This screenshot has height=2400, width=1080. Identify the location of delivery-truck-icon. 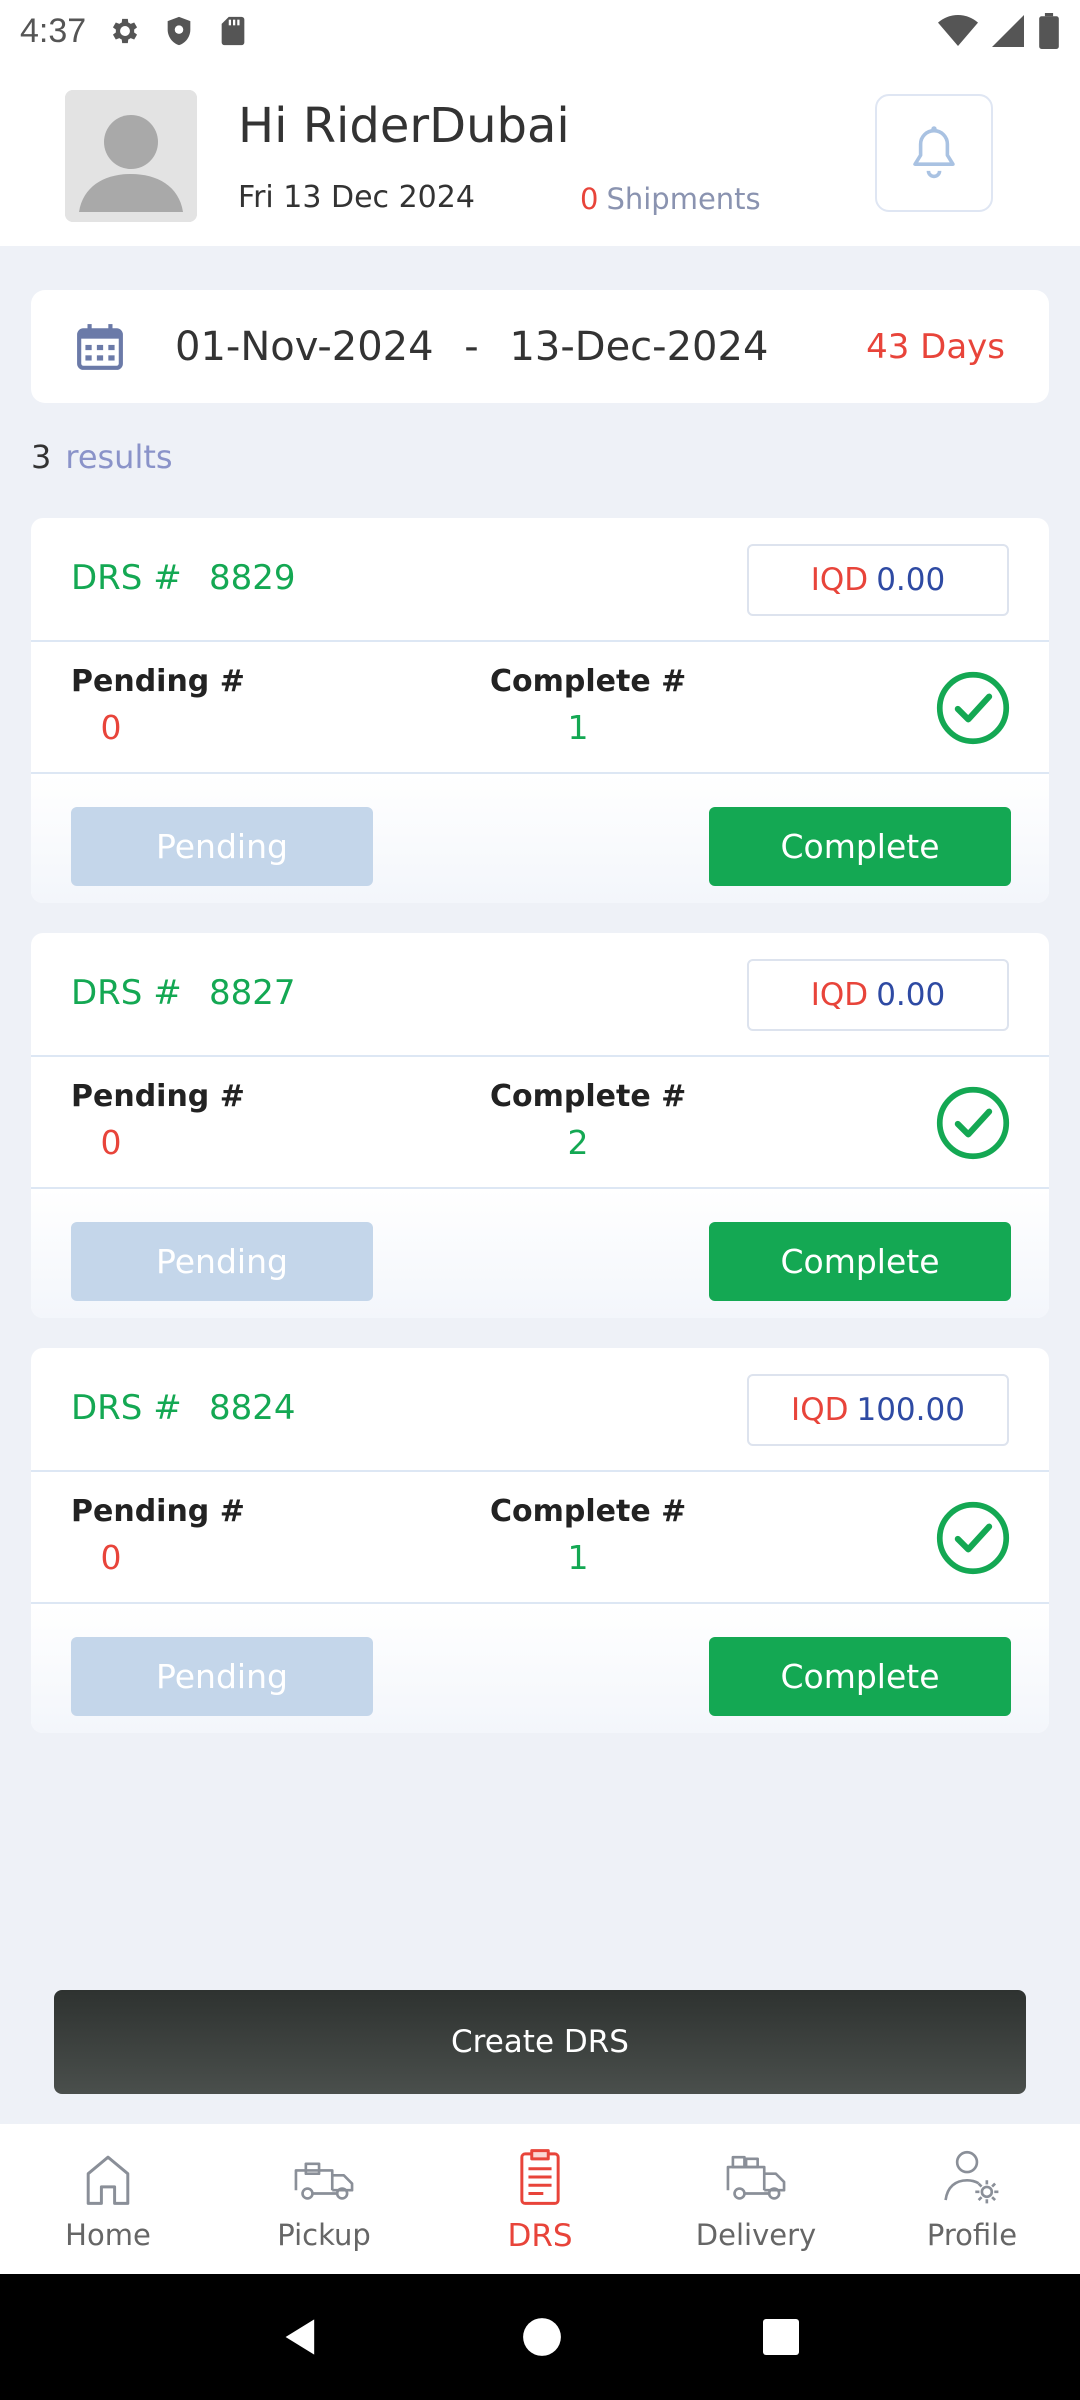
(756, 2177).